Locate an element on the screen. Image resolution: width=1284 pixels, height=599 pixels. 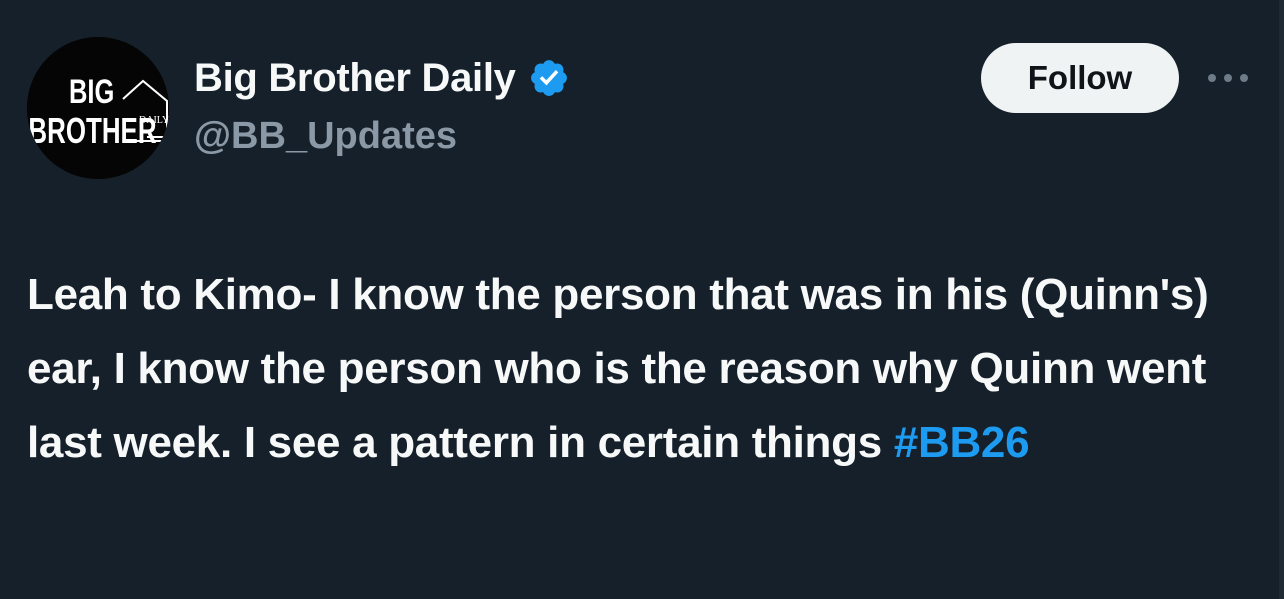
avatar-text-top: BIG is located at coordinates (91, 92).